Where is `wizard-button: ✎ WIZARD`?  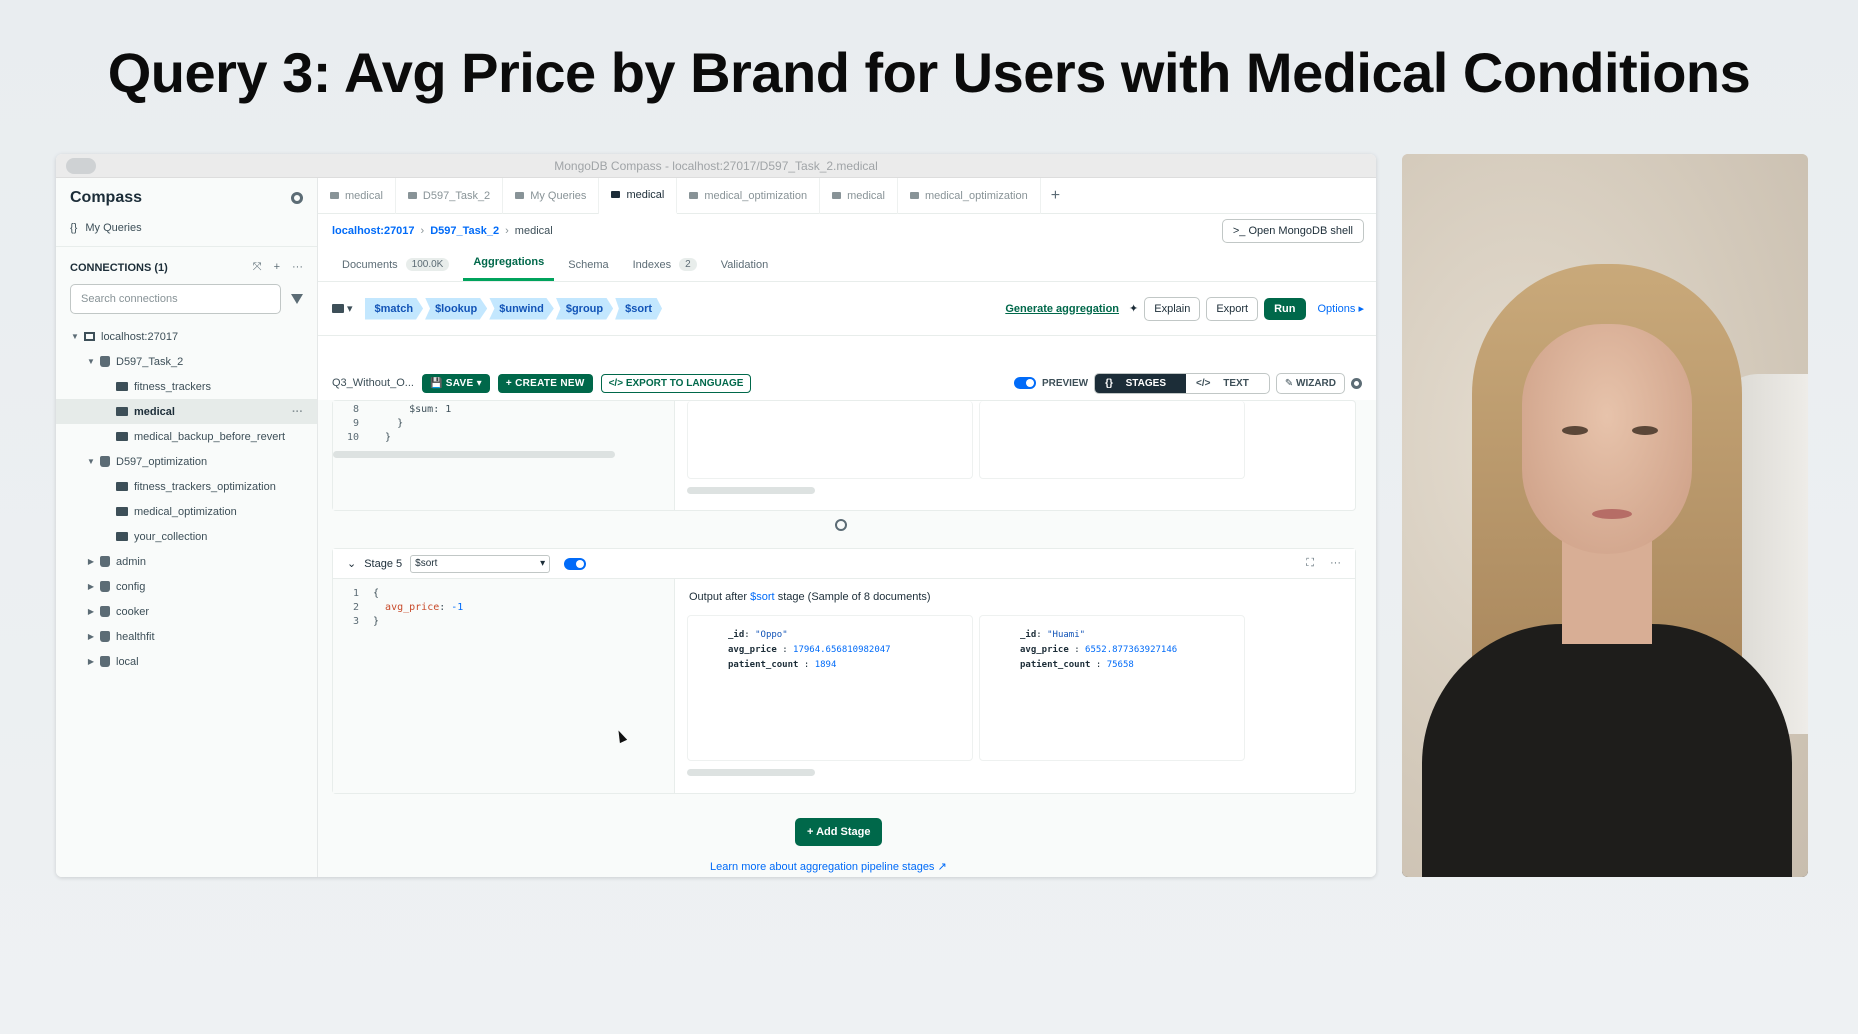
wizard-button: ✎ WIZARD is located at coordinates (1310, 383).